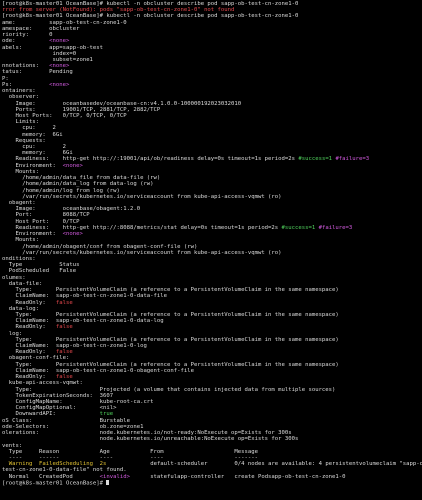  What do you see at coordinates (58, 395) in the screenshot?
I see `terminal-text: TokenExpirationSeconds: 3607` at bounding box center [58, 395].